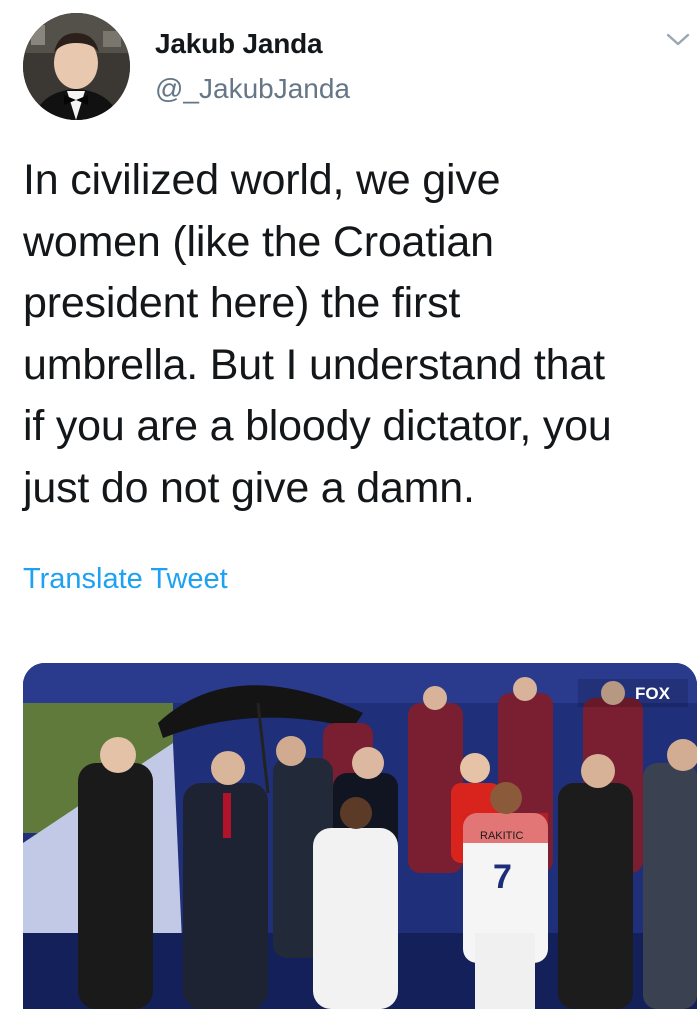 The width and height of the screenshot is (697, 1009). Describe the element at coordinates (502, 877) in the screenshot. I see `jersey-number: 7` at that location.